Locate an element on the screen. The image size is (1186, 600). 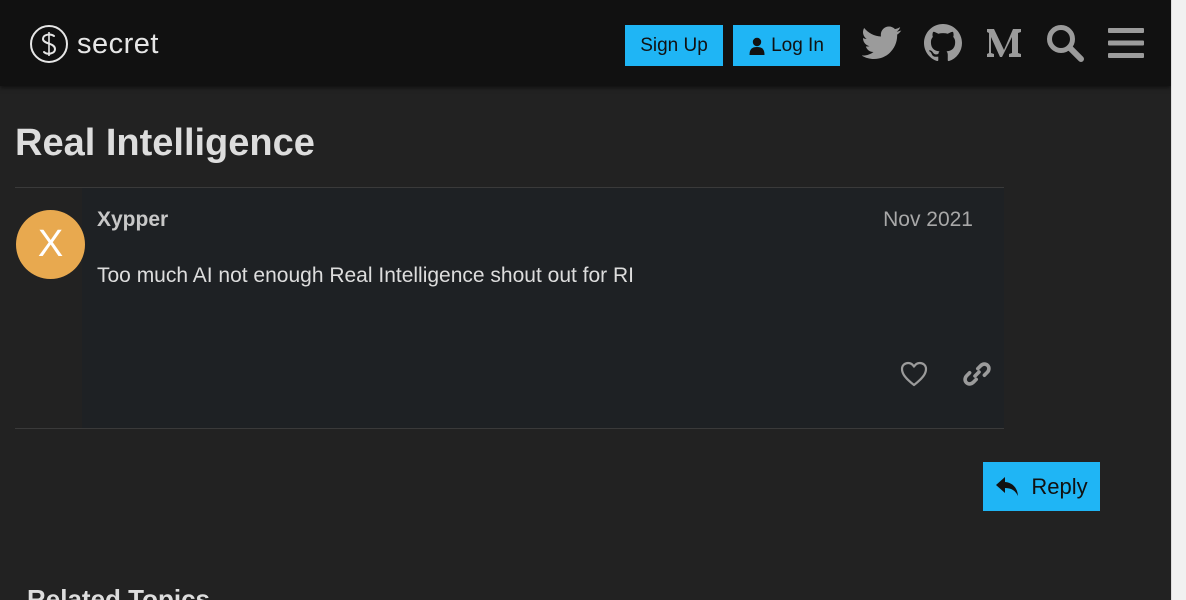
post-divider-bottom is located at coordinates (509, 428).